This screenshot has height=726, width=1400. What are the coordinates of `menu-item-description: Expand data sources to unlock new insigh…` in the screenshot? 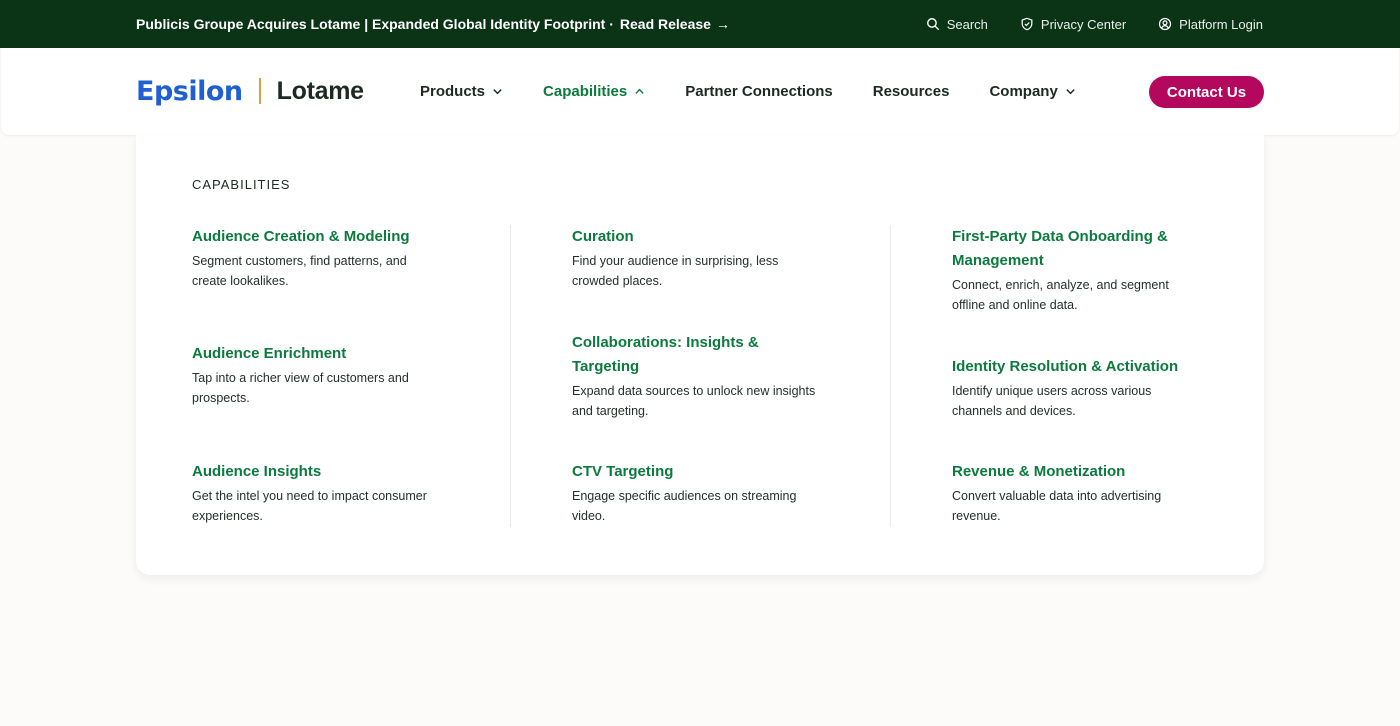 It's located at (694, 401).